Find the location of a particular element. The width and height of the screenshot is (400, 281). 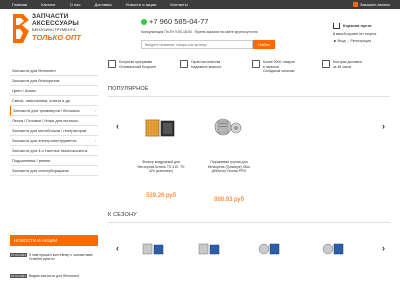

sidebar-item-trimmer-parts: Запчасти для триммеров / бензокос › is located at coordinates (54, 111).